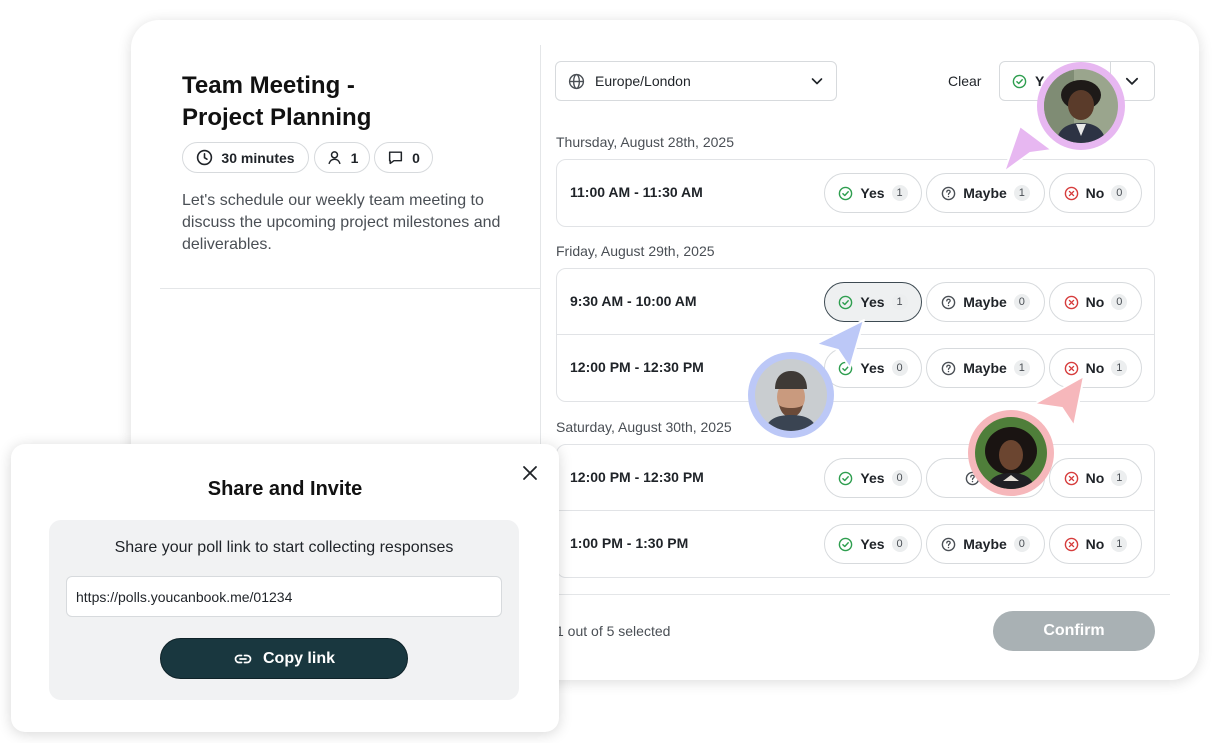 The width and height of the screenshot is (1219, 743). Describe the element at coordinates (964, 81) in the screenshot. I see `clear-button: Clear` at that location.